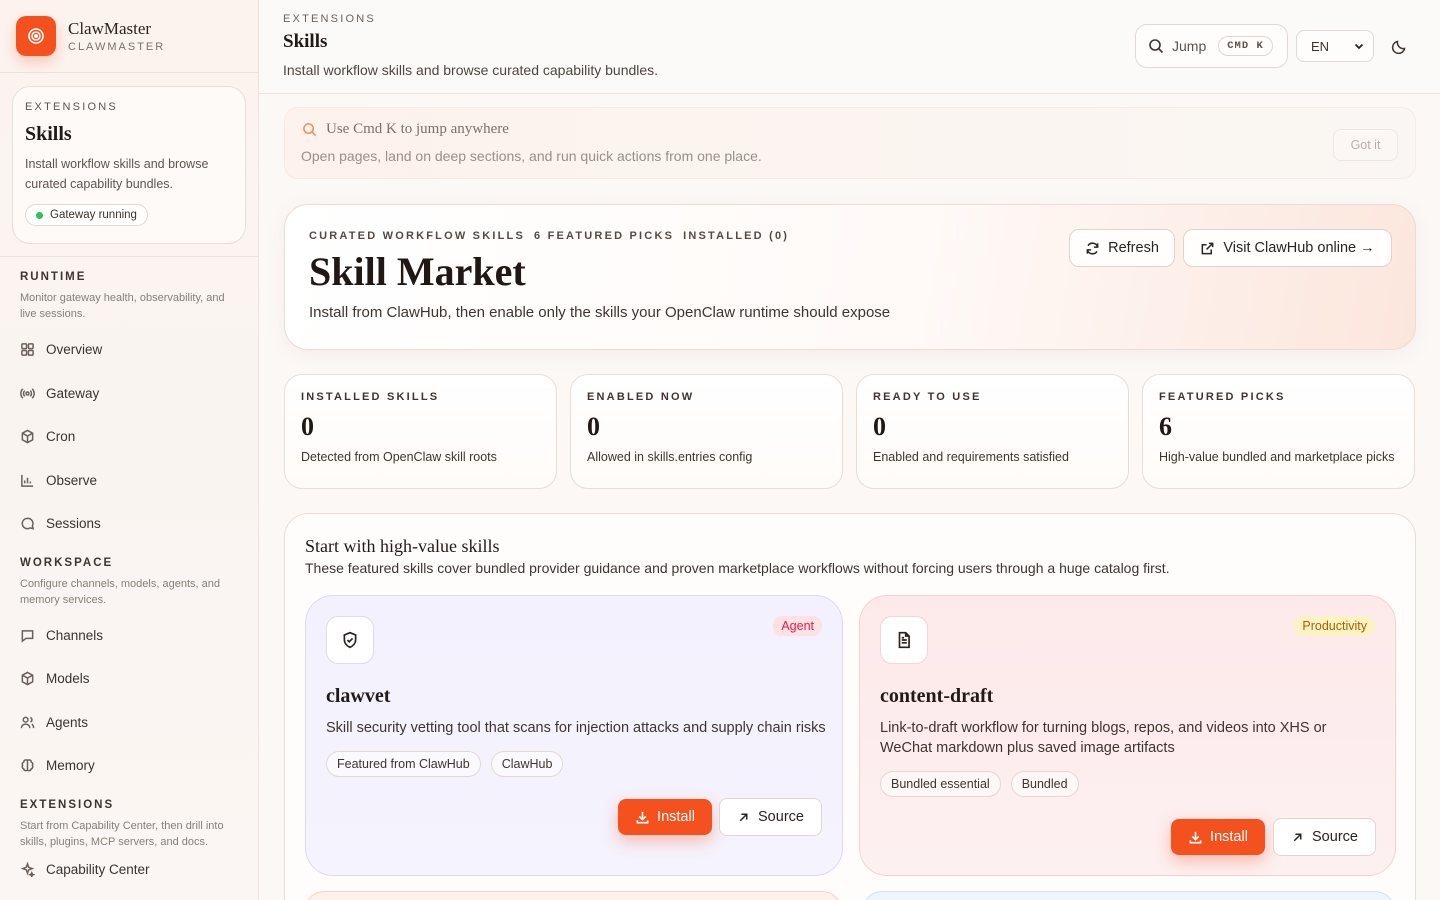  What do you see at coordinates (129, 36) in the screenshot?
I see `brand: ClawMaster CLAWMASTER` at bounding box center [129, 36].